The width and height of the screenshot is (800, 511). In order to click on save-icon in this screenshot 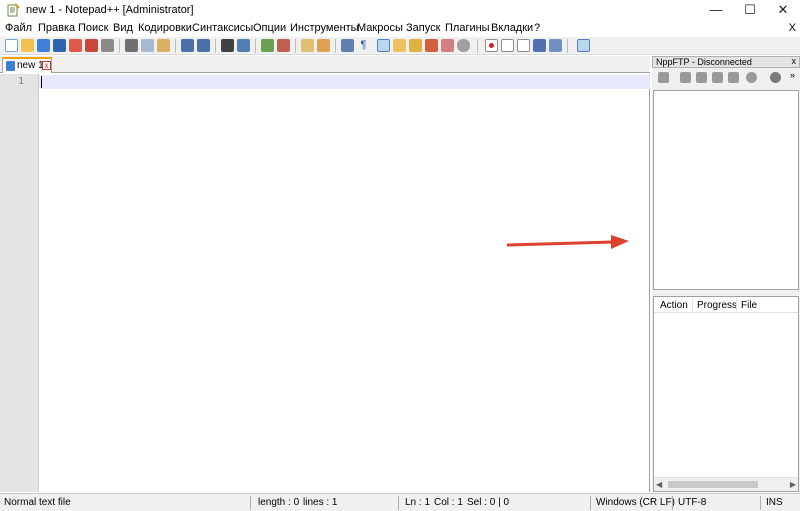, I will do `click(43, 45)`.